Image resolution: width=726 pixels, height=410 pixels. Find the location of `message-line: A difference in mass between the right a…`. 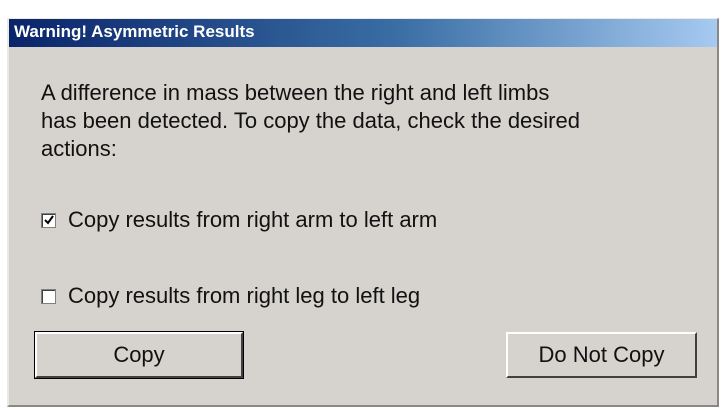

message-line: A difference in mass between the right a… is located at coordinates (295, 92).